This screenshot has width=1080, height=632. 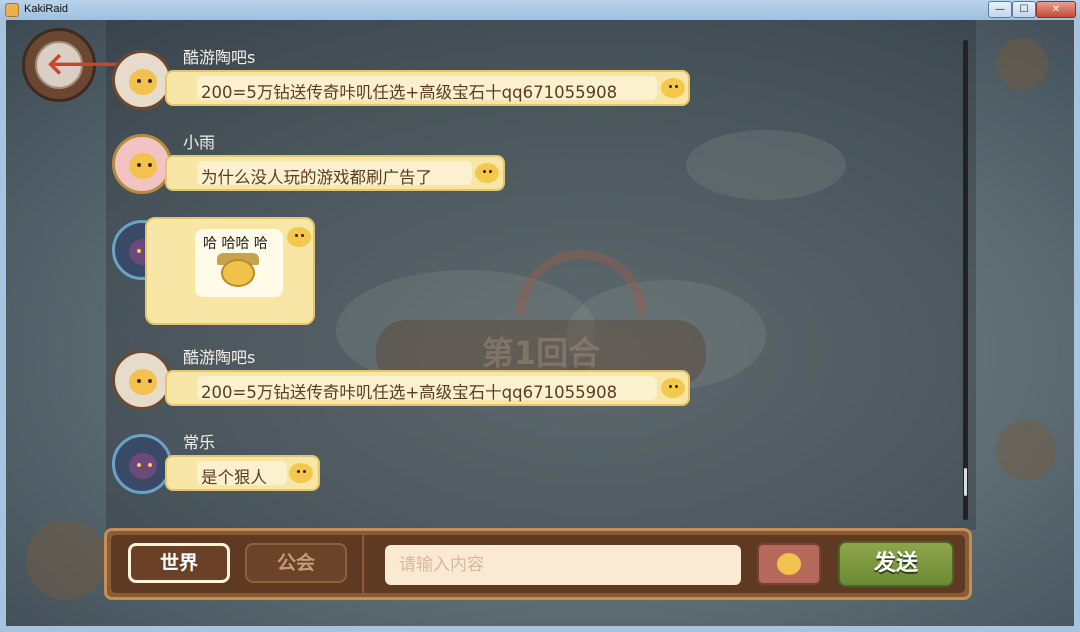 What do you see at coordinates (563, 565) in the screenshot?
I see `chat-message-input` at bounding box center [563, 565].